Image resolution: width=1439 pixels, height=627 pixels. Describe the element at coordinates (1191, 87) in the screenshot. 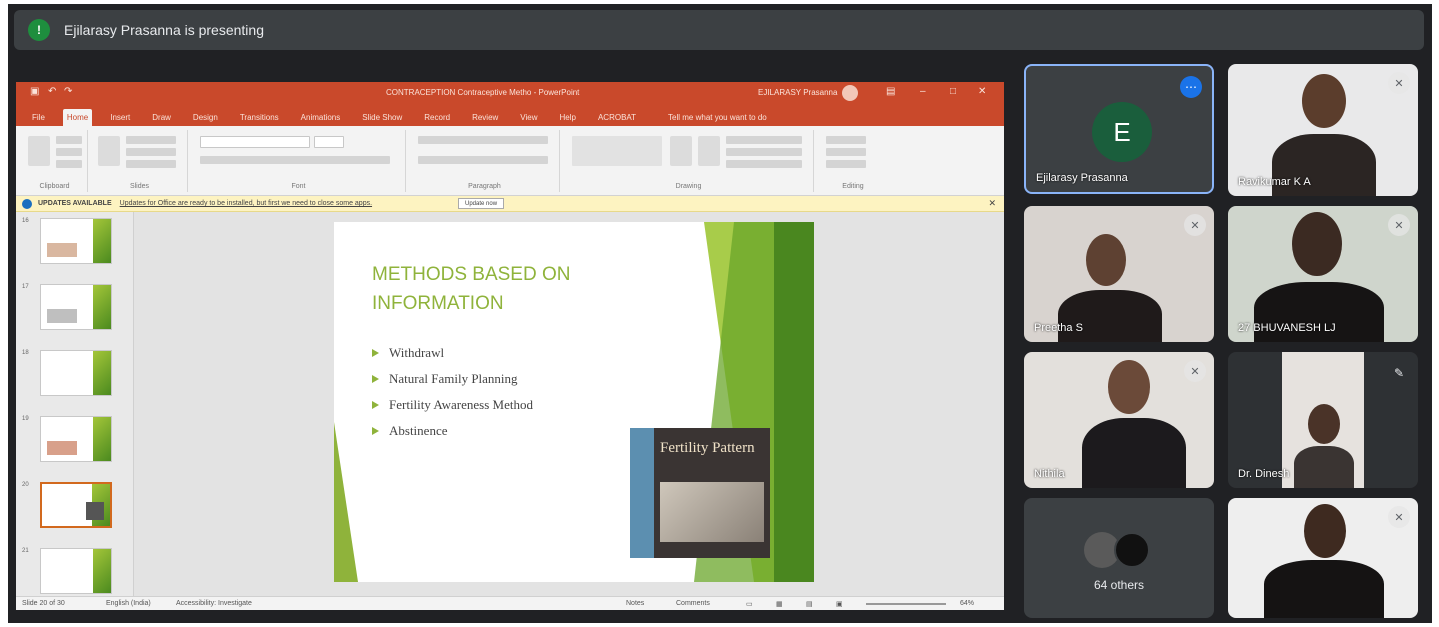

I see `more-options-icon: ⋯` at that location.